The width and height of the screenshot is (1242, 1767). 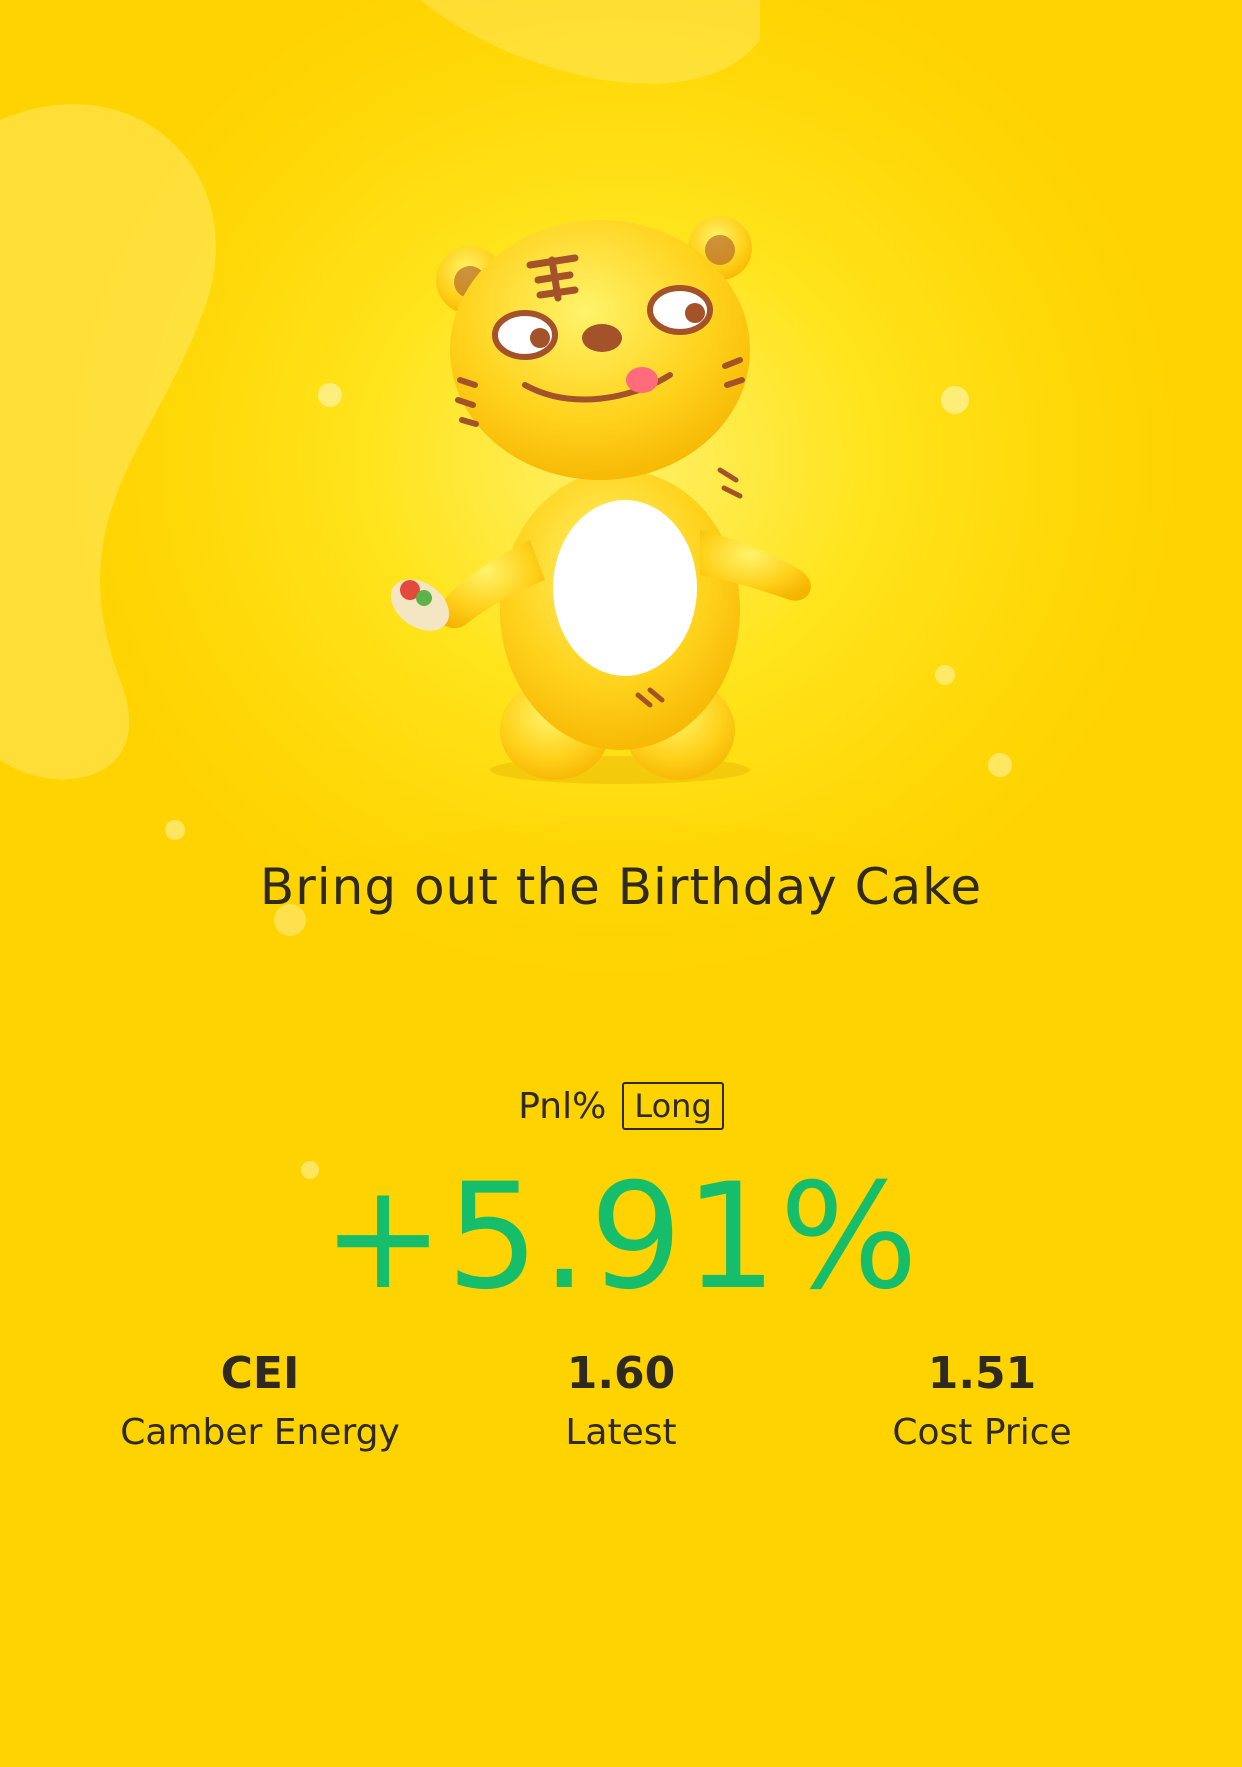 I want to click on stat-cost: 1.51 Cost Price, so click(x=982, y=1404).